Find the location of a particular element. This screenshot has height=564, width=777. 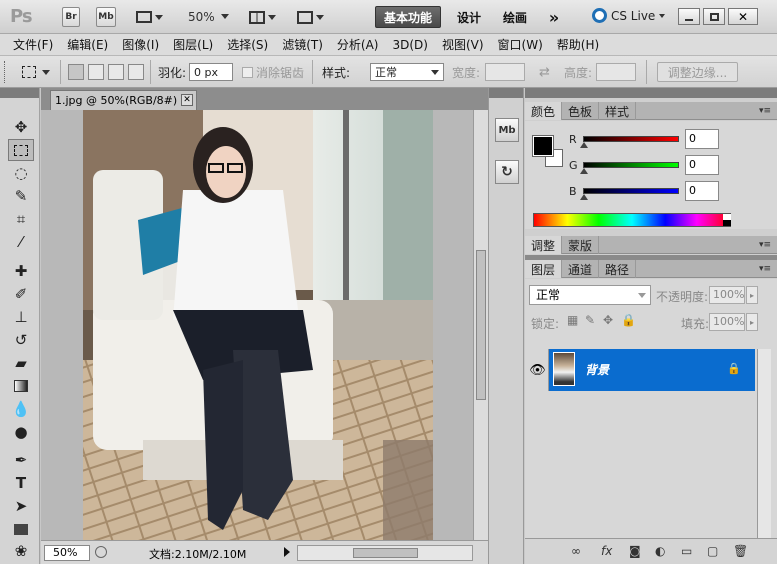

subtract-from-selection-icon is located at coordinates (116, 72).